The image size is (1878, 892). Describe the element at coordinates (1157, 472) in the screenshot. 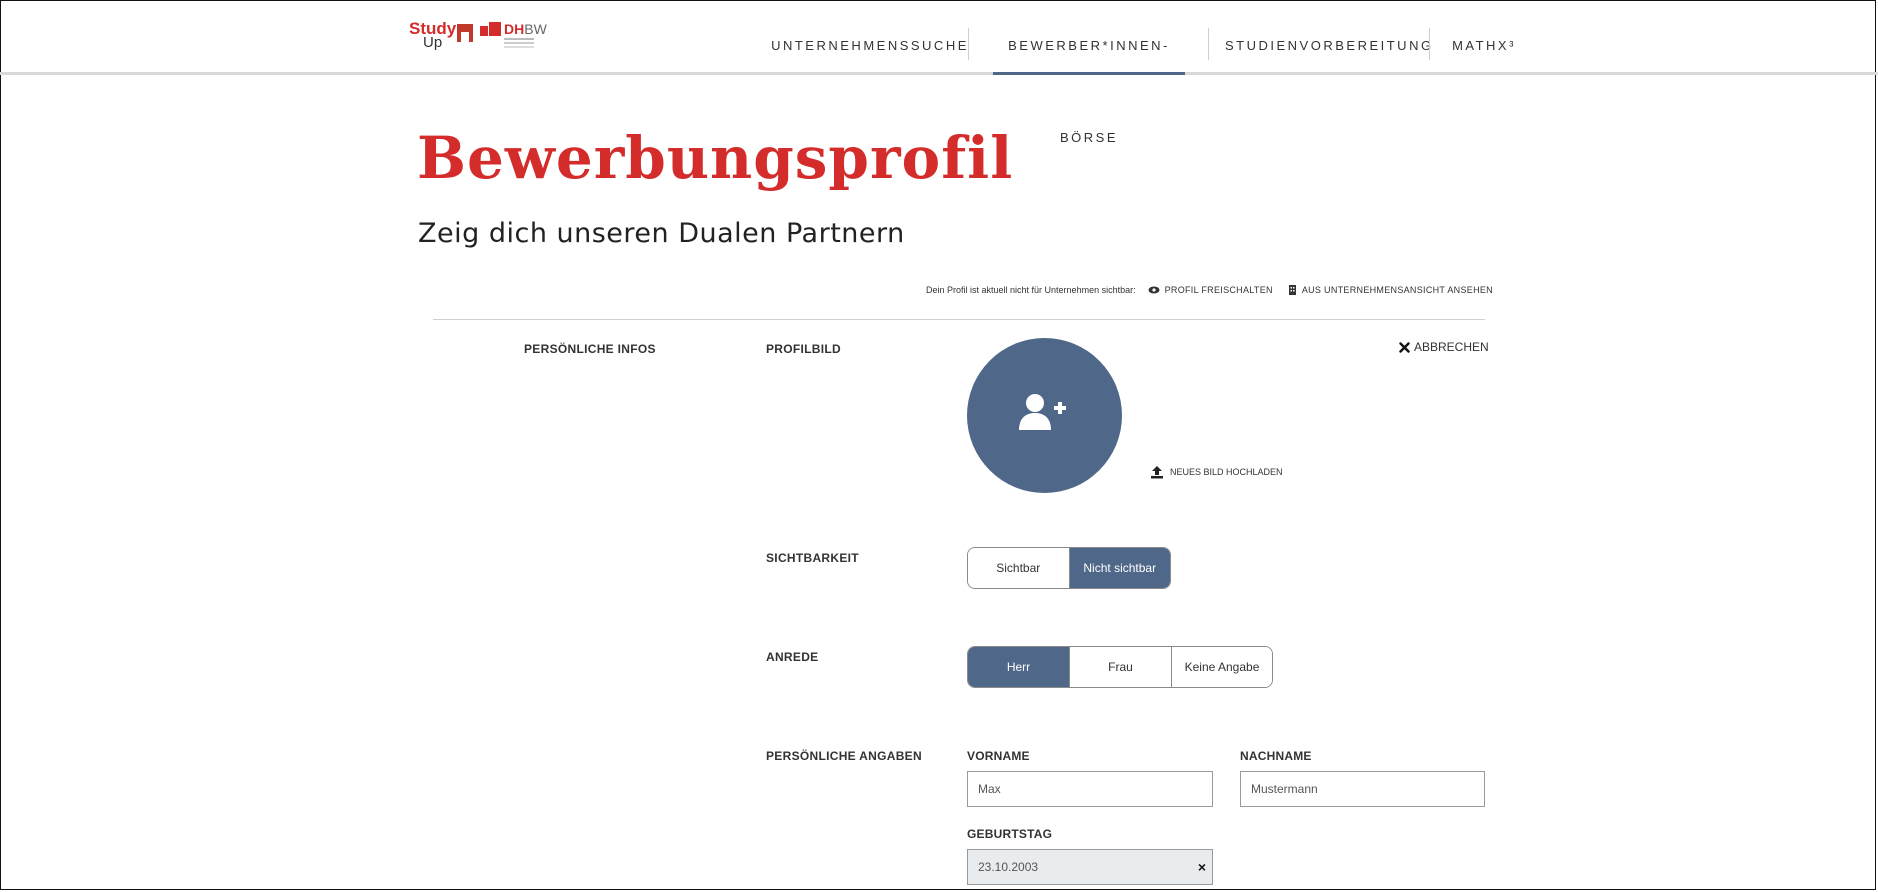

I see `upload-icon` at that location.